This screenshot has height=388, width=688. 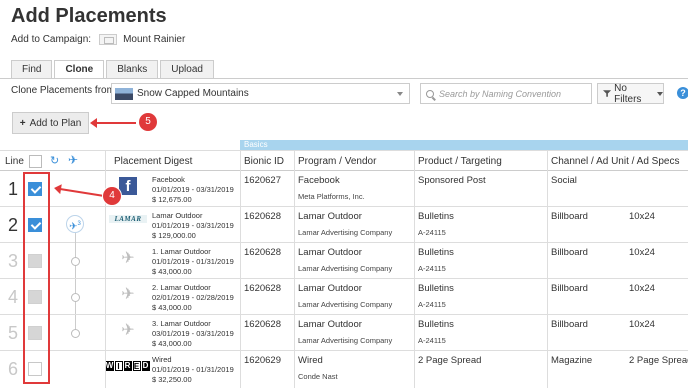 I want to click on lamar-logo: LAMAR, so click(x=128, y=219).